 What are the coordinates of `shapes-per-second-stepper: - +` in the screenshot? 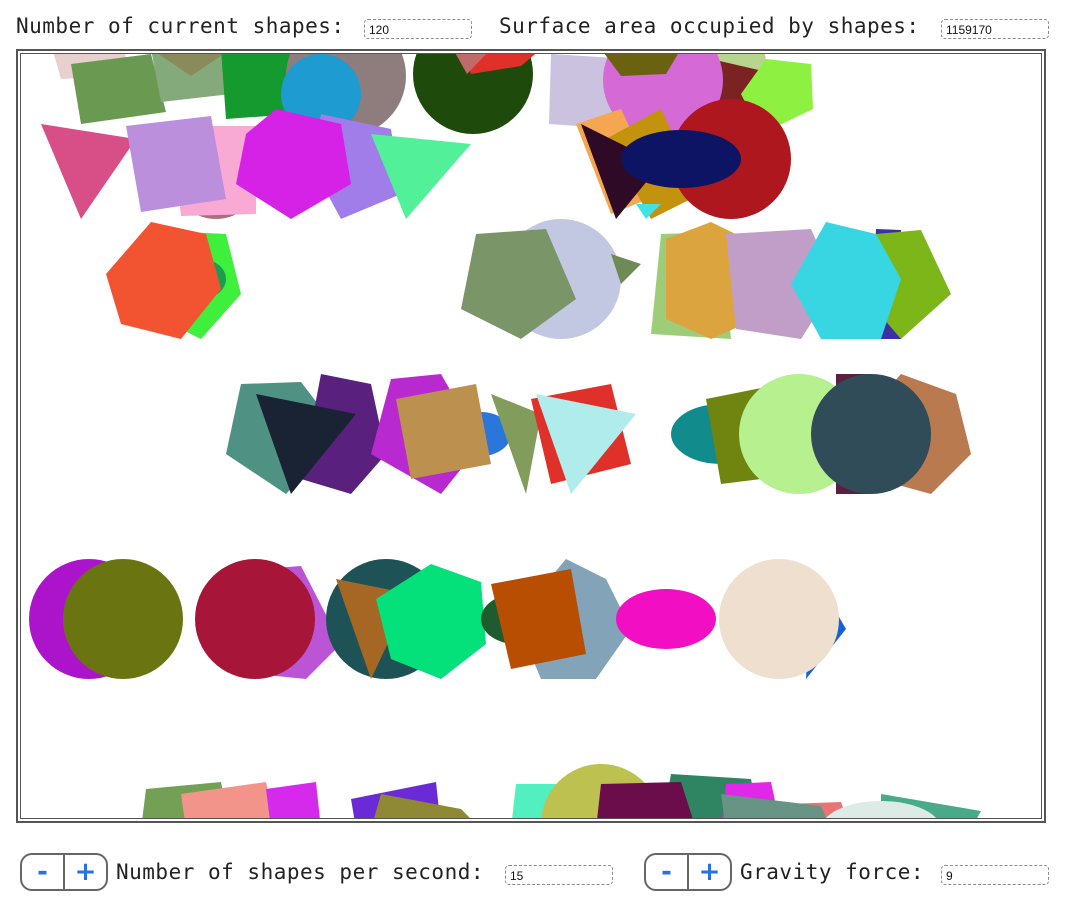 It's located at (64, 872).